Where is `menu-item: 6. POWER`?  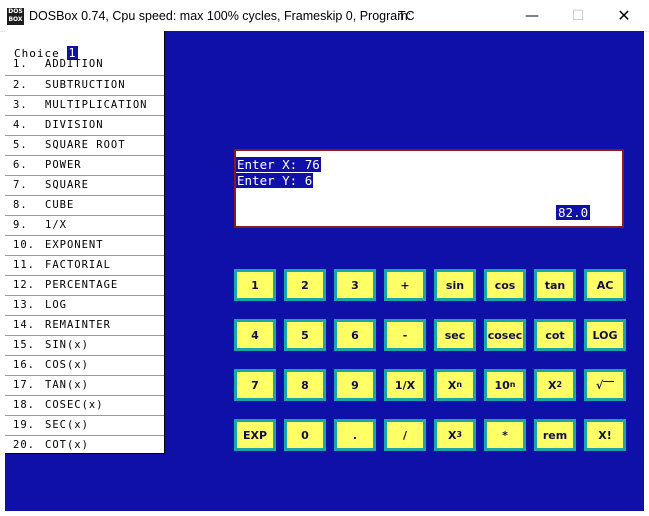
menu-item: 6. POWER is located at coordinates (84, 164).